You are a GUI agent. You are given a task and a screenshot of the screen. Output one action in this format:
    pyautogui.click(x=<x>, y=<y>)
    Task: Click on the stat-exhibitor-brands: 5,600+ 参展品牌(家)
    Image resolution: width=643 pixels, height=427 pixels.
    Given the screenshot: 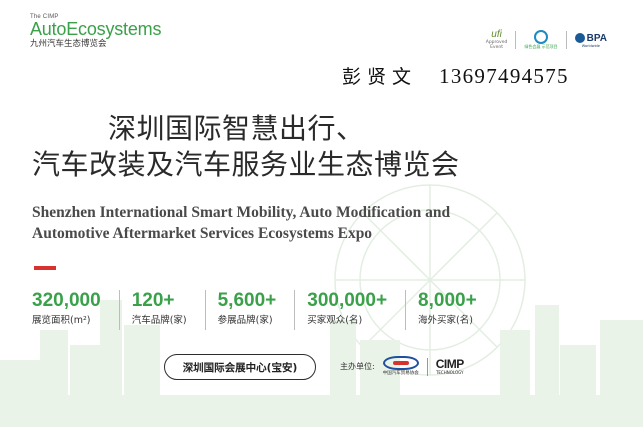 What is the action you would take?
    pyautogui.click(x=257, y=310)
    